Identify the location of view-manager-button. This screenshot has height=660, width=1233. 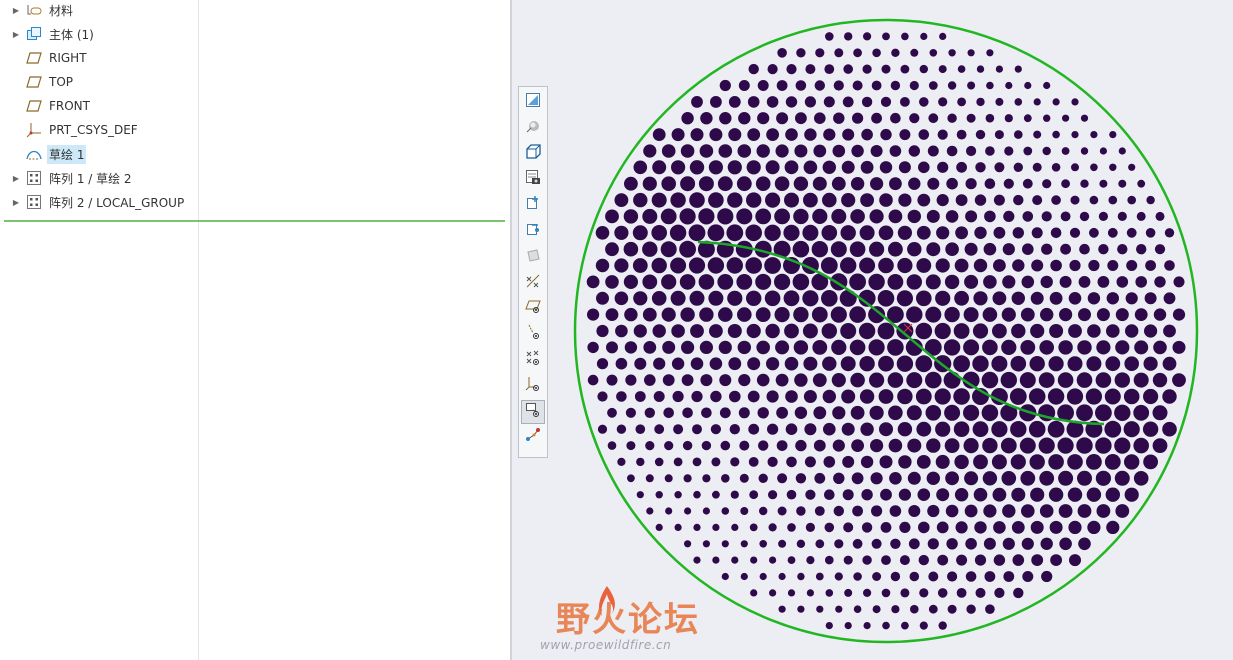
(533, 179).